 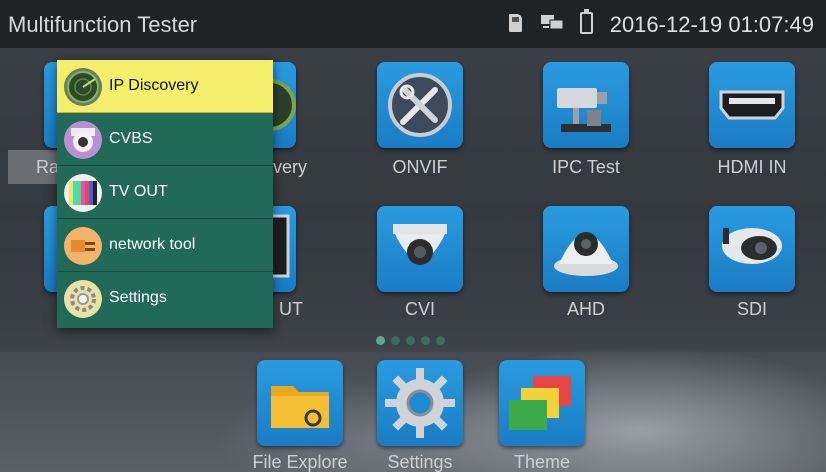 I want to click on app-label-file-explorer: File Explore, so click(x=300, y=462).